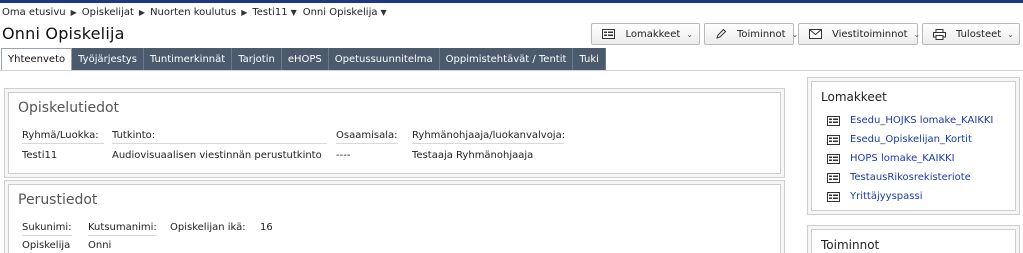 This screenshot has height=253, width=1023. Describe the element at coordinates (511, 70) in the screenshot. I see `tab-underline` at that location.